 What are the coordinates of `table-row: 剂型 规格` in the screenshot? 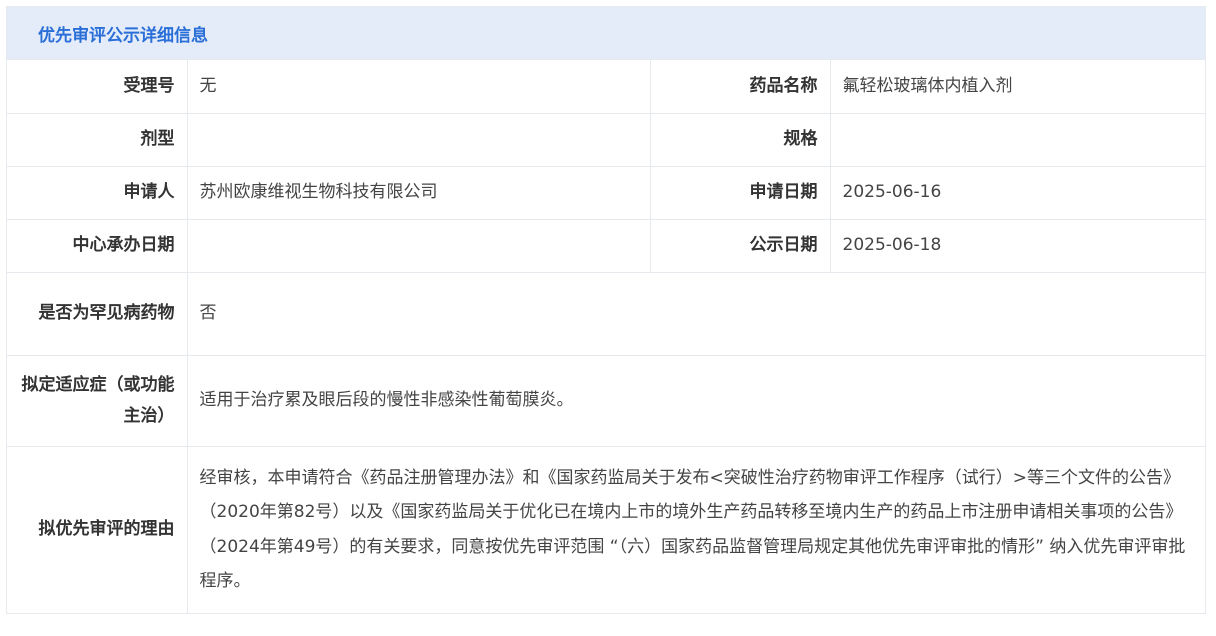 It's located at (606, 140).